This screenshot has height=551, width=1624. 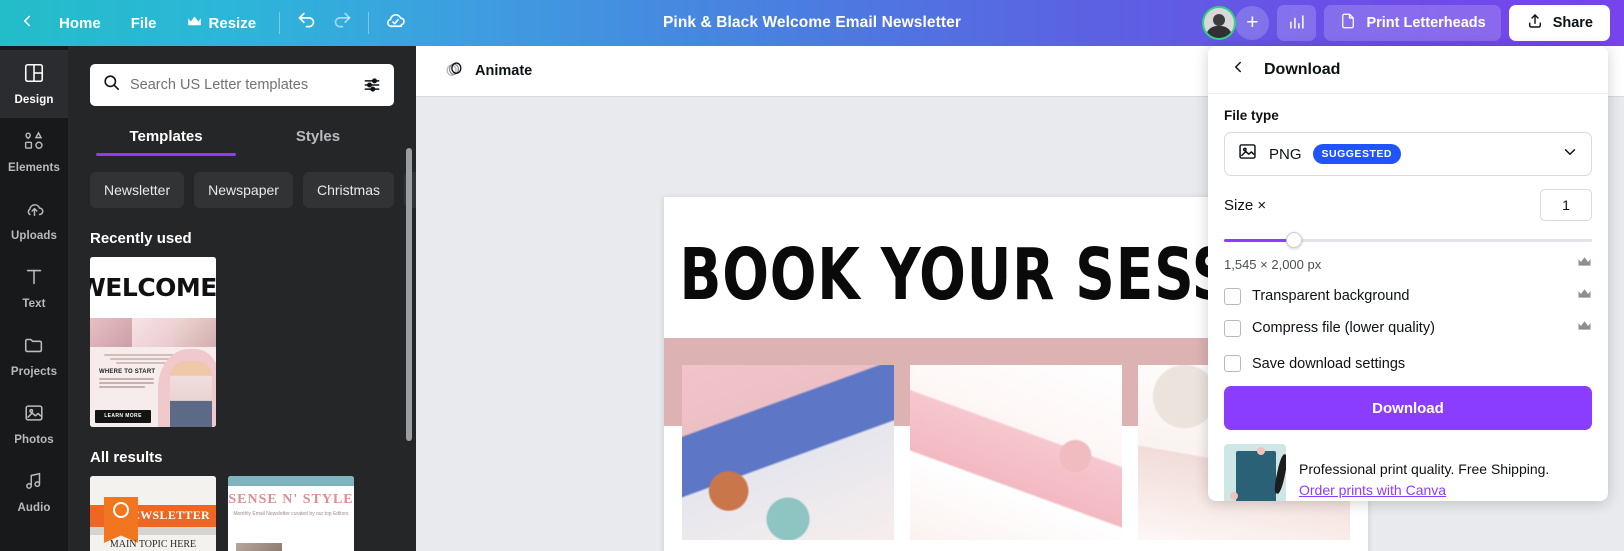 I want to click on file-type-value: PNG, so click(x=1285, y=154).